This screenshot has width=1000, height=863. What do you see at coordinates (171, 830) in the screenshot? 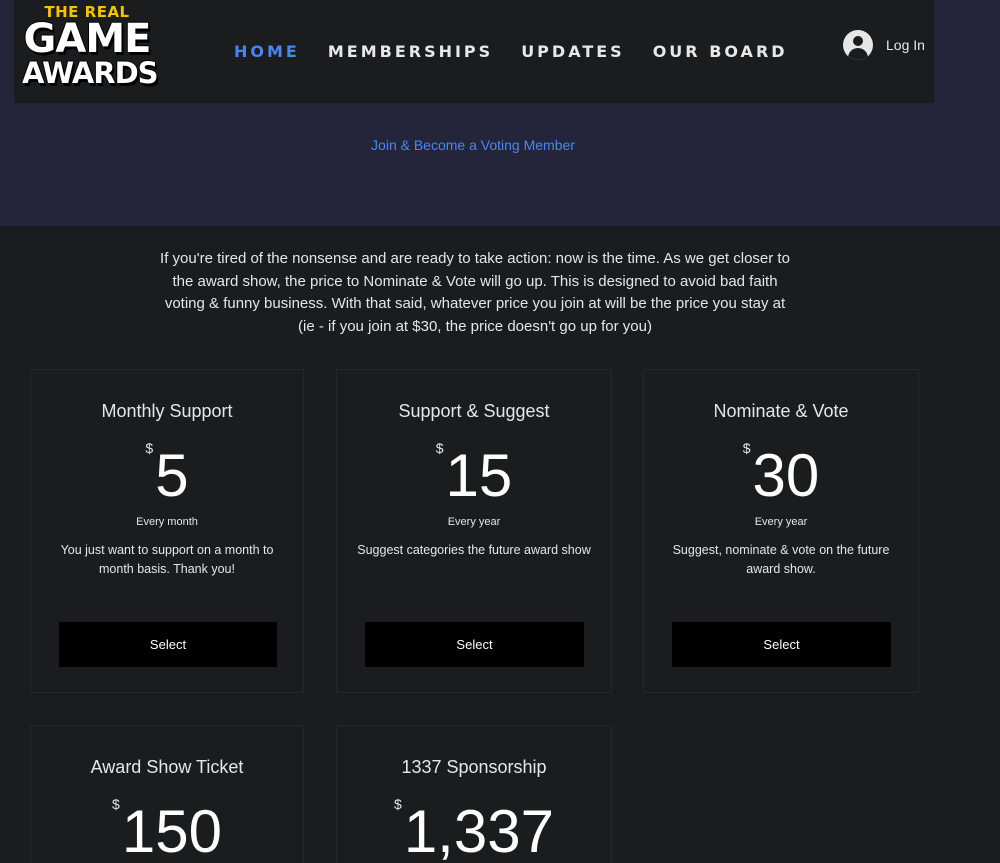
I see `price-amount: 150` at bounding box center [171, 830].